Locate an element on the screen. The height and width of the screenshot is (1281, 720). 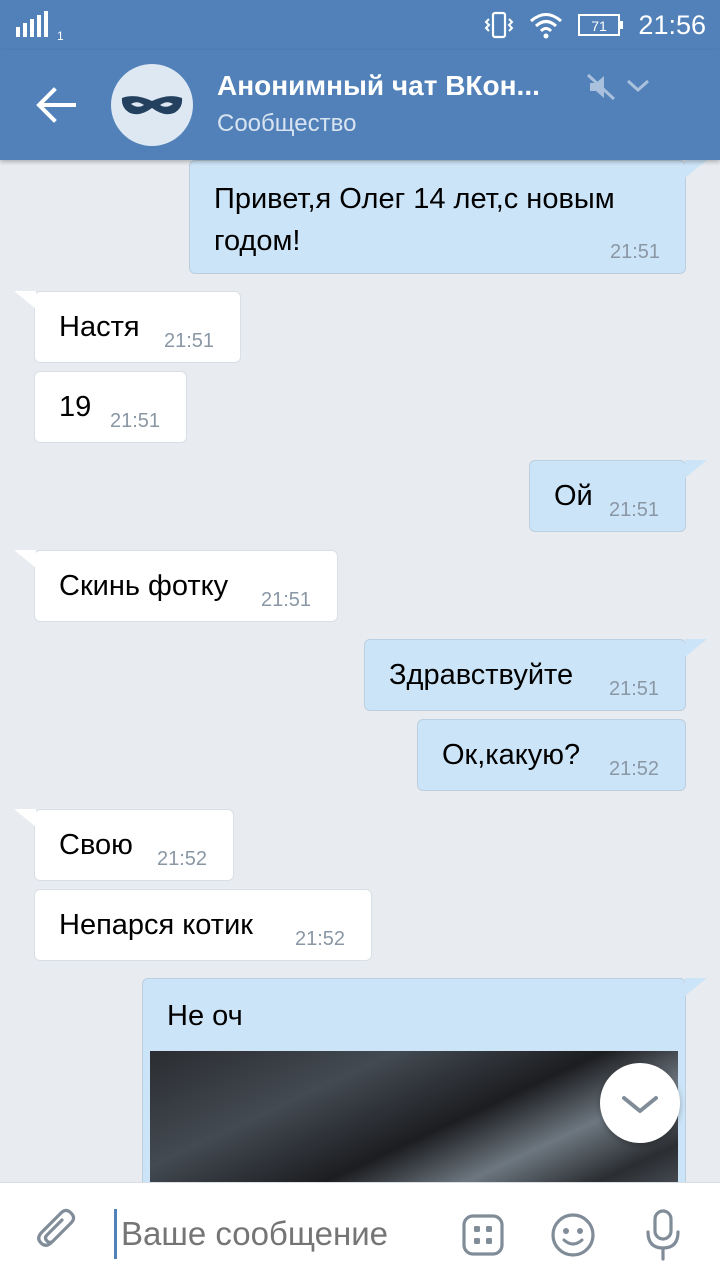
message-text: Привет,я Олег 14 лет,с новым is located at coordinates (414, 199).